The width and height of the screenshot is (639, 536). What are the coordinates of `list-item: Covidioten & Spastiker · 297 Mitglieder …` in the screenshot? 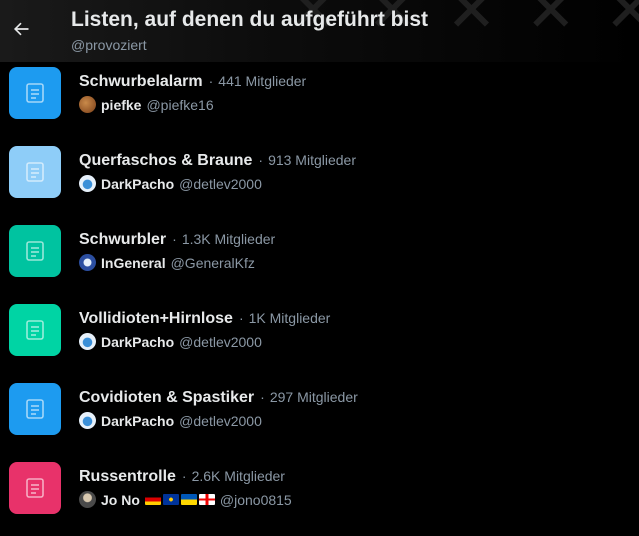 It's located at (319, 417).